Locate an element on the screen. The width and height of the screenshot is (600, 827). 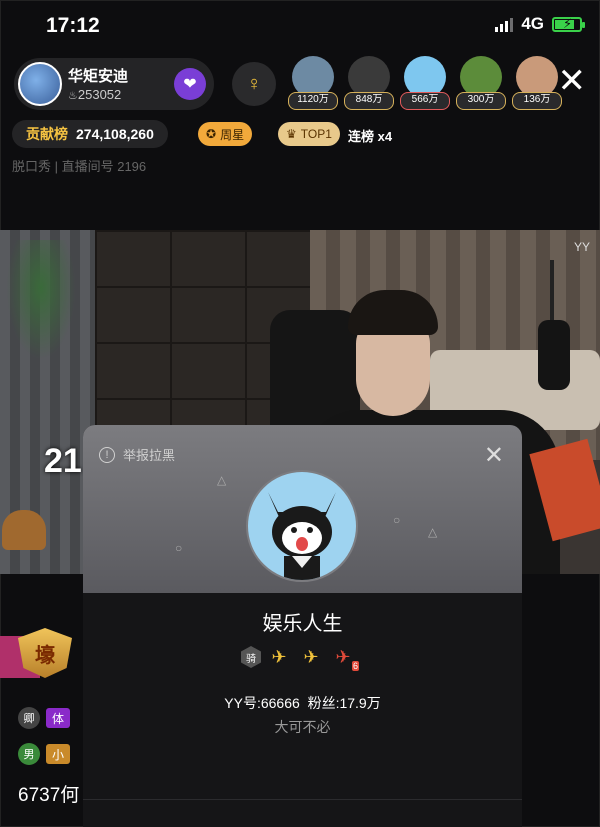
fans-count: 17.9万 is located at coordinates (360, 703).